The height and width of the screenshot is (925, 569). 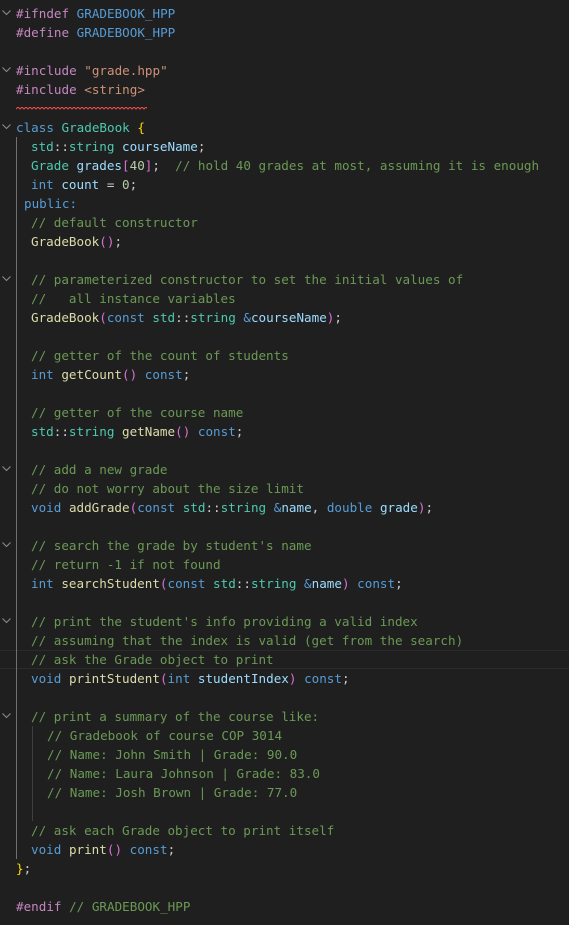 I want to click on code-text: class GradeBook {, so click(x=80, y=127).